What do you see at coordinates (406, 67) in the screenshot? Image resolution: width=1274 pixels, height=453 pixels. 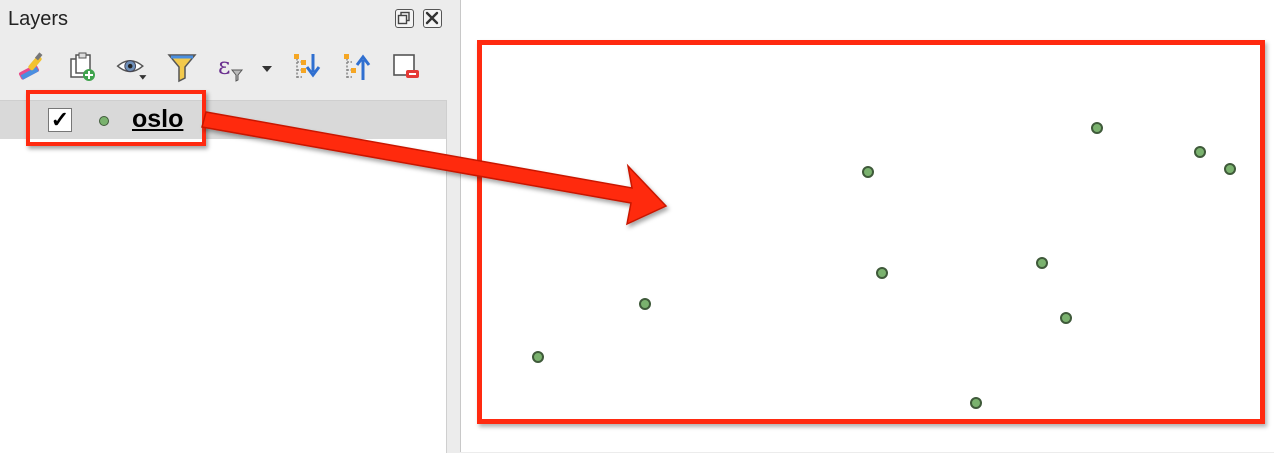 I see `remove-layer-icon` at bounding box center [406, 67].